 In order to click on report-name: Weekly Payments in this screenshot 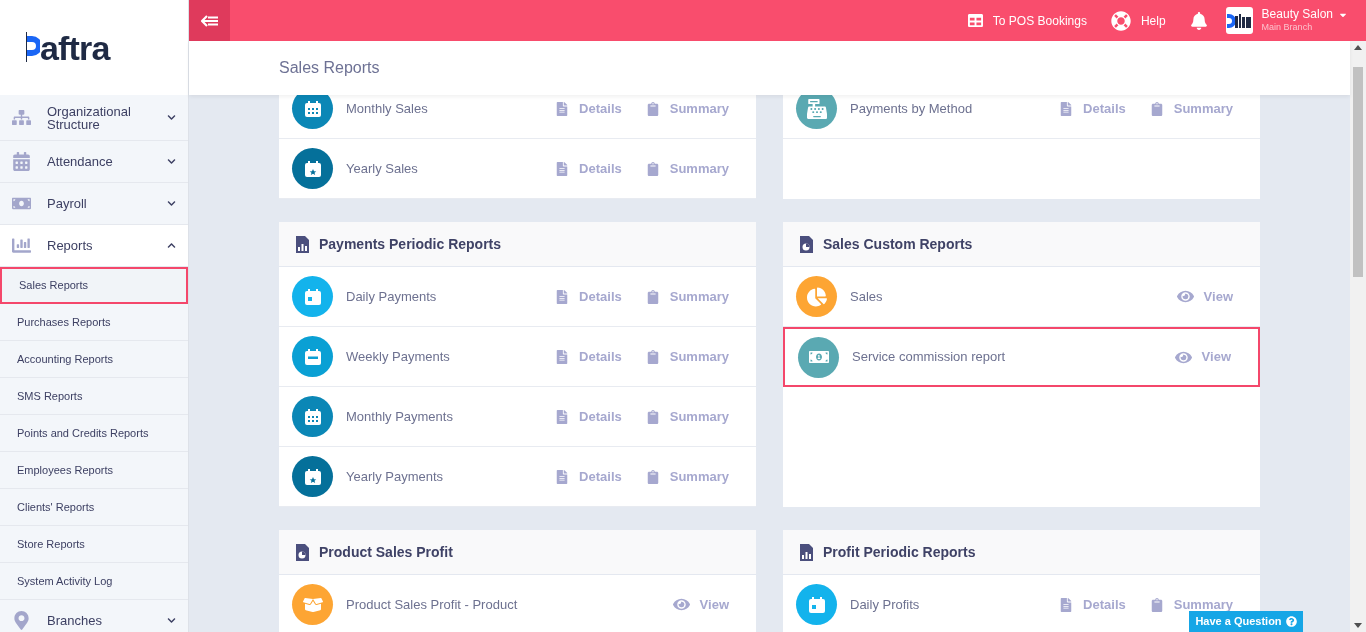, I will do `click(398, 356)`.